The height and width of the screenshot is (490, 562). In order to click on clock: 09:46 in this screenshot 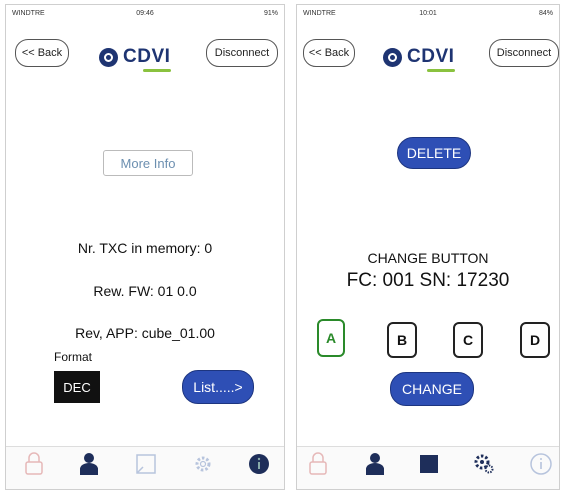, I will do `click(145, 13)`.